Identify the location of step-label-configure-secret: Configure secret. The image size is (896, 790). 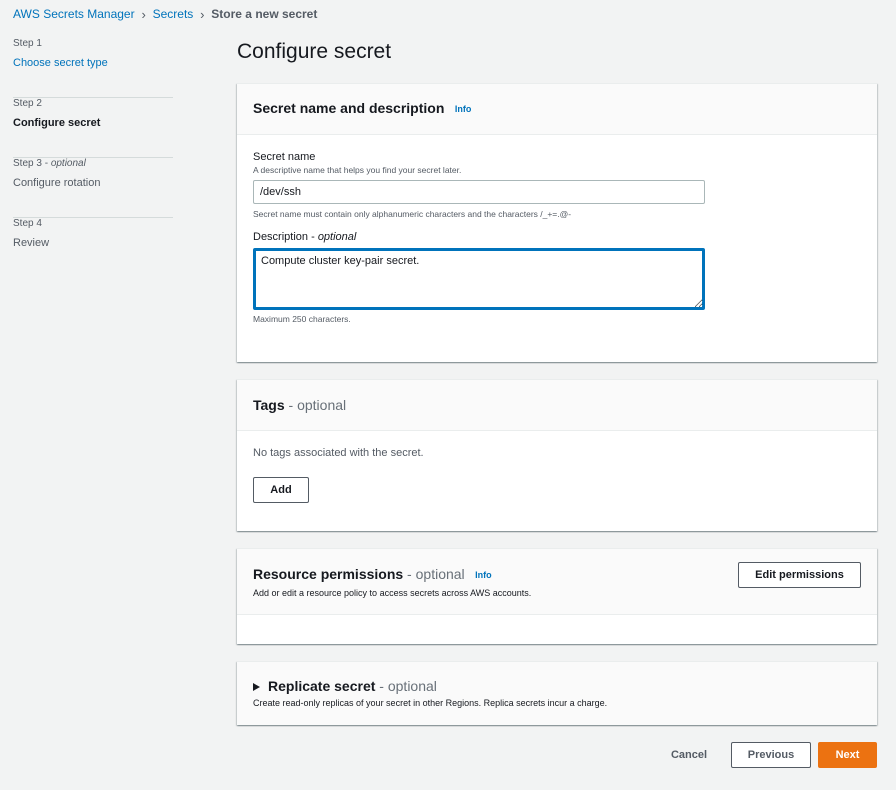
(57, 123).